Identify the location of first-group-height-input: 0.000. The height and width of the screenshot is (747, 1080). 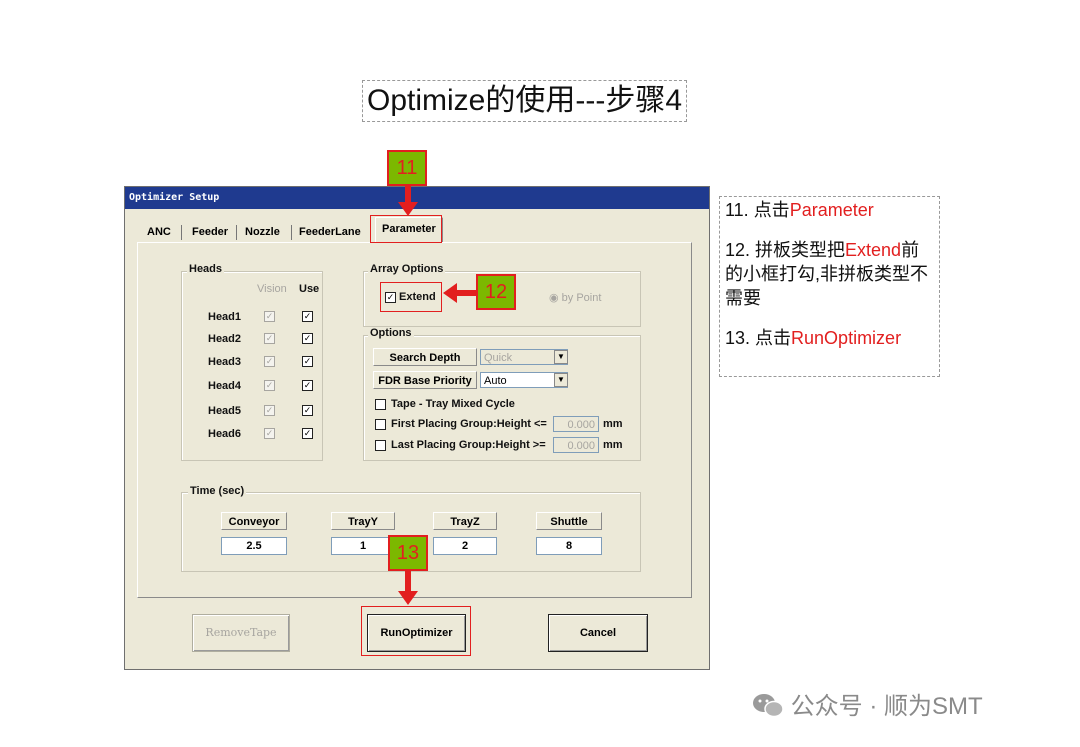
(576, 424).